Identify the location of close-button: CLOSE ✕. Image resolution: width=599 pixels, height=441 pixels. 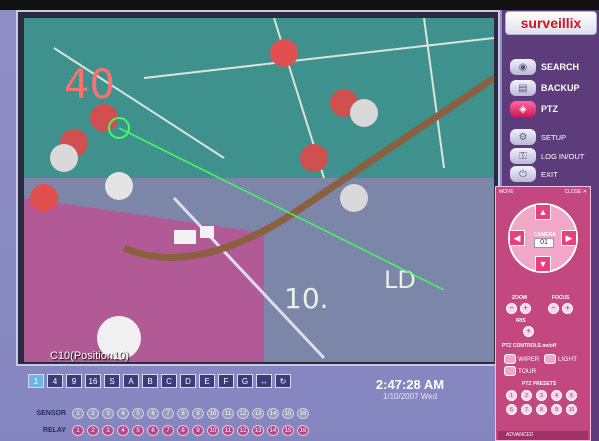
(575, 192).